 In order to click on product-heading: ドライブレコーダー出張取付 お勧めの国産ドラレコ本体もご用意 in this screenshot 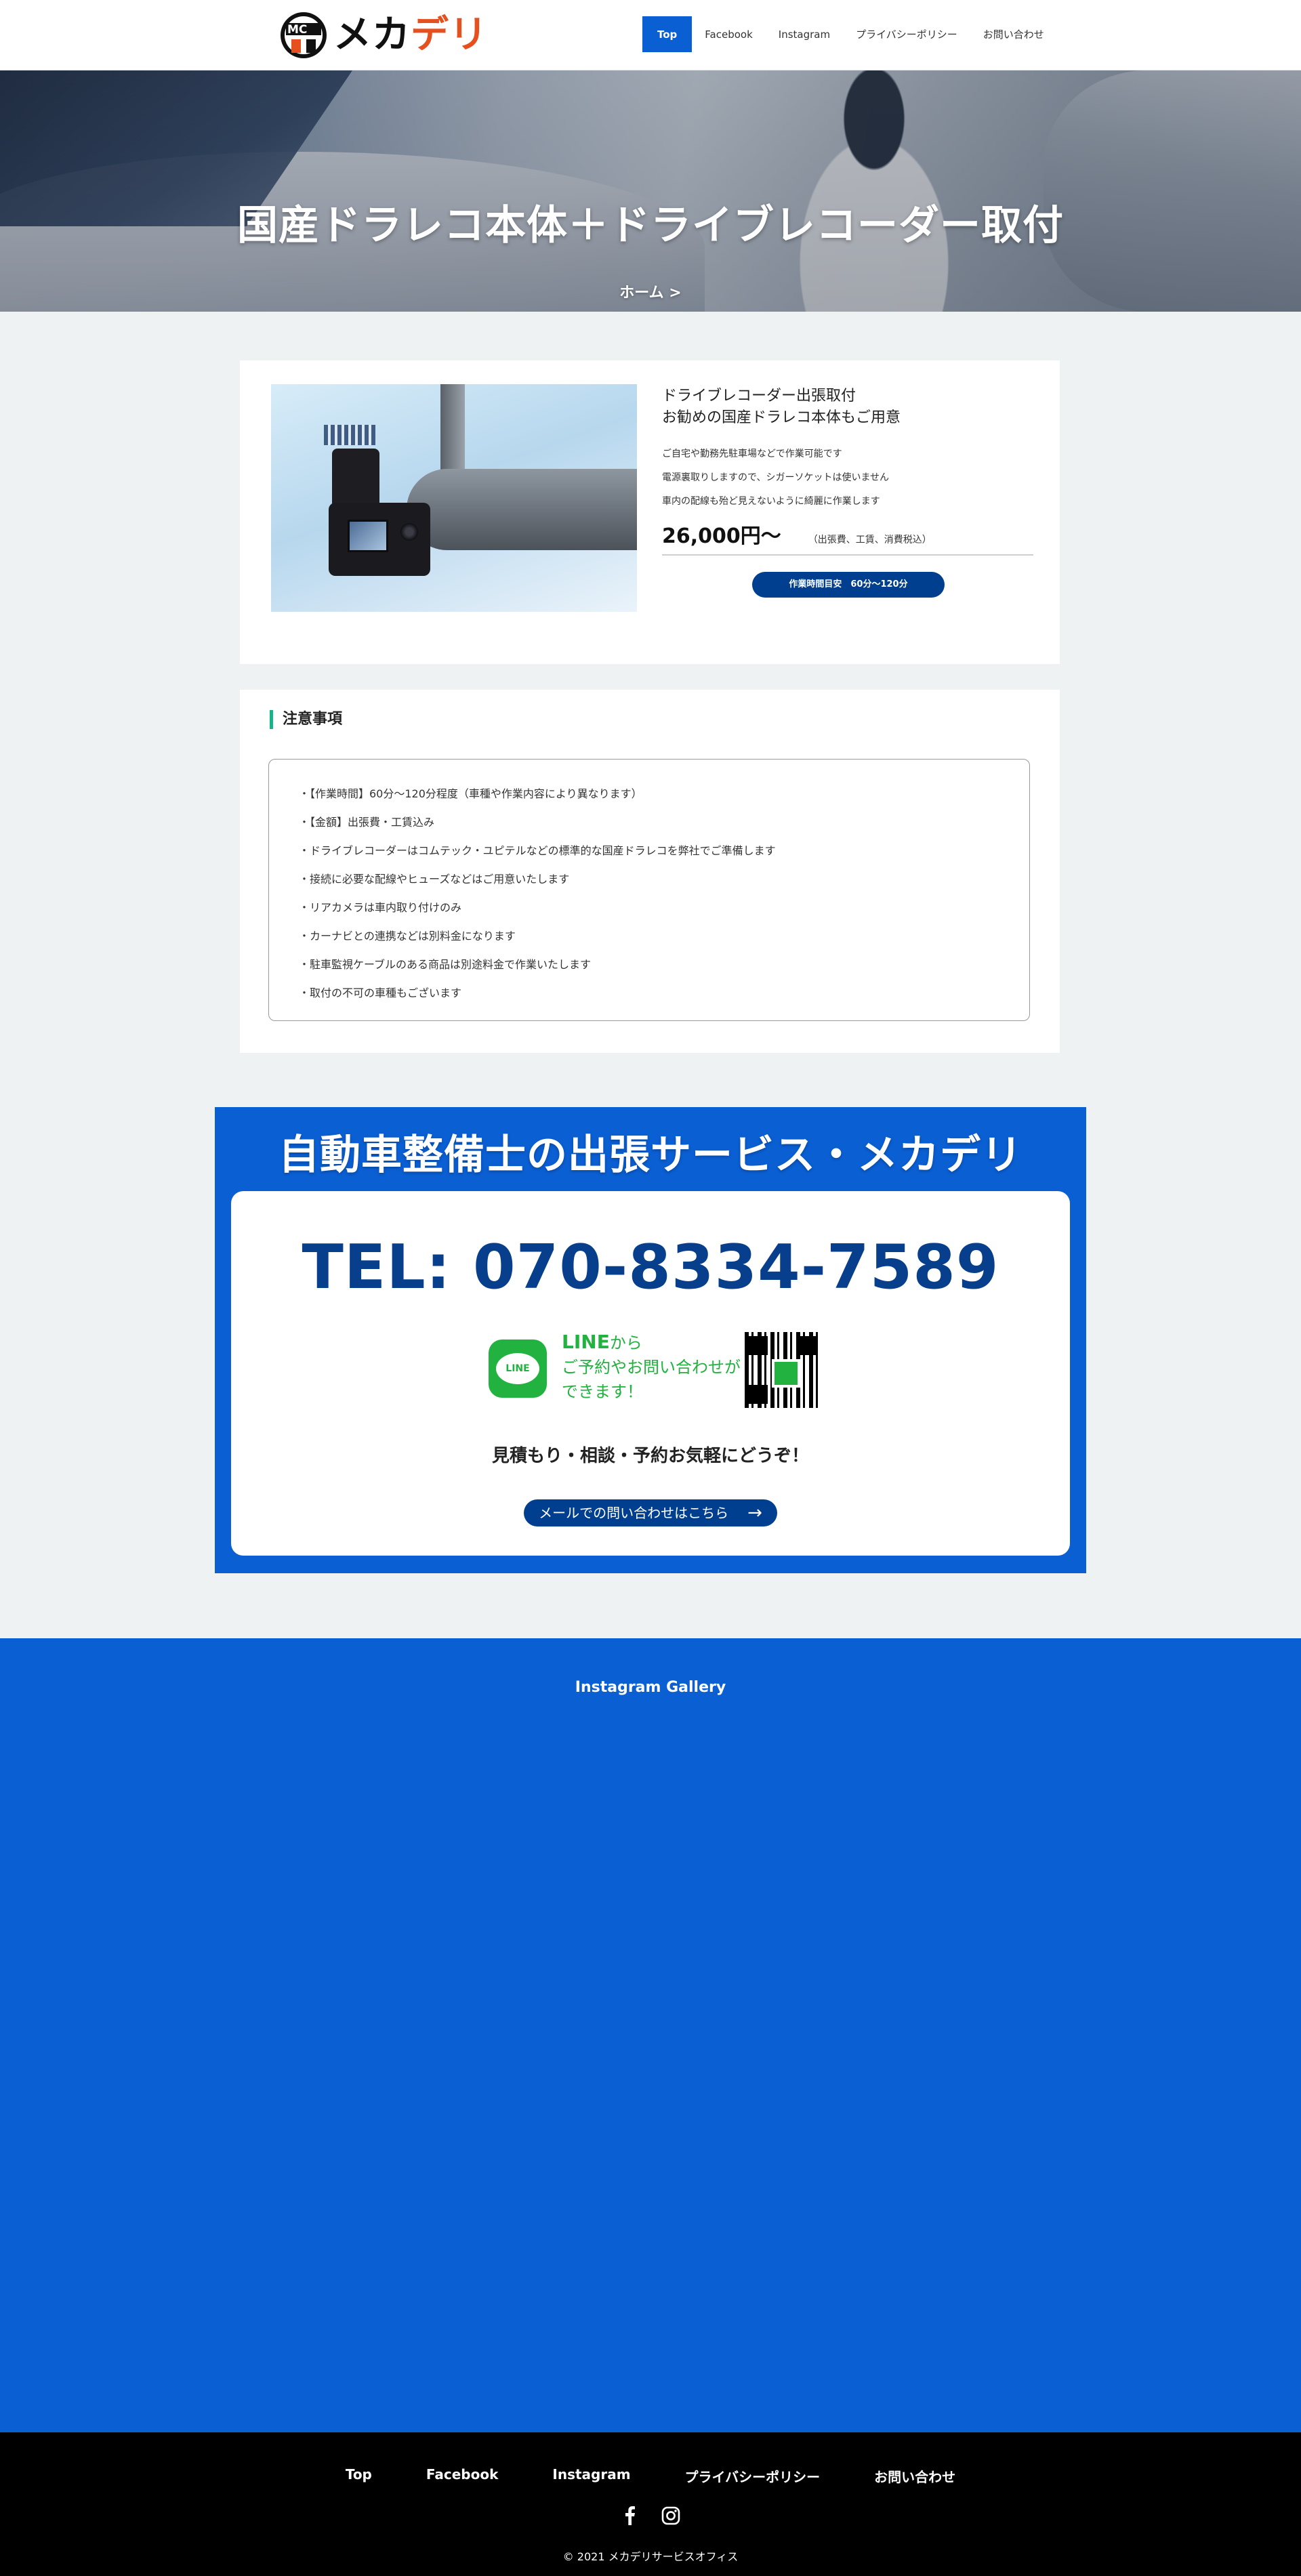, I will do `click(848, 407)`.